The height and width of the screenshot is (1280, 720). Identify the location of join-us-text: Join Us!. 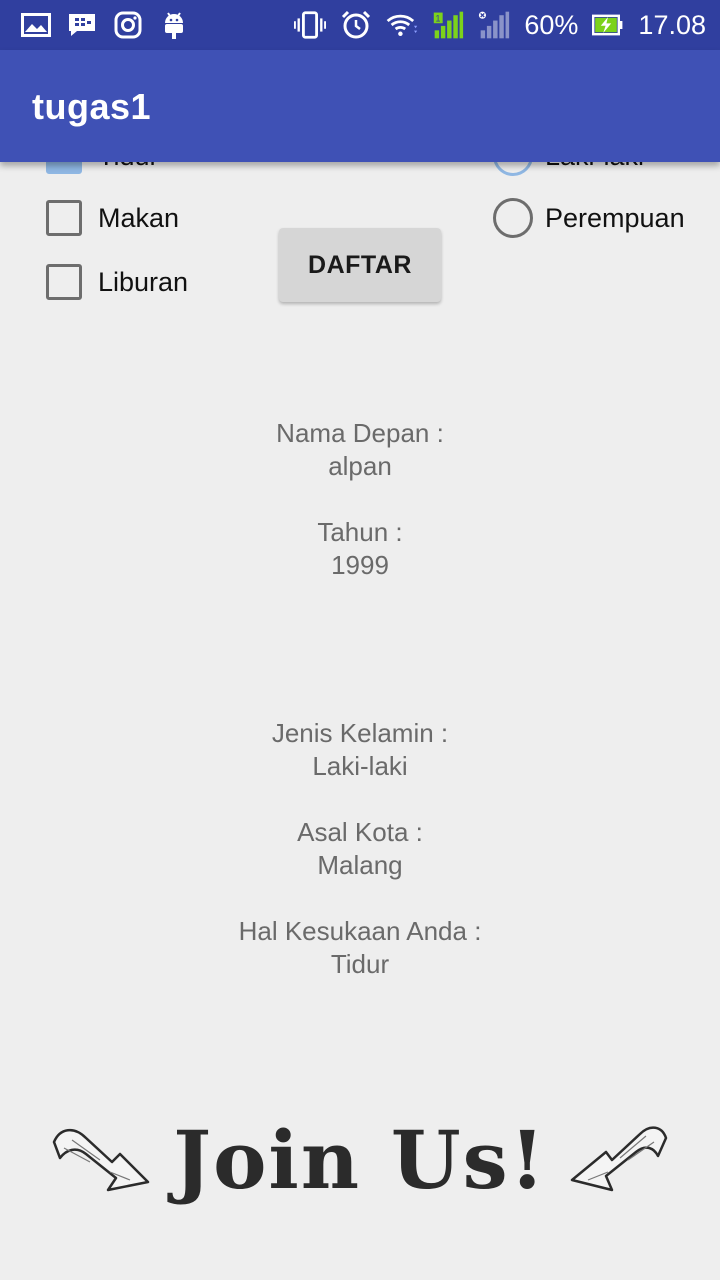
(360, 1160).